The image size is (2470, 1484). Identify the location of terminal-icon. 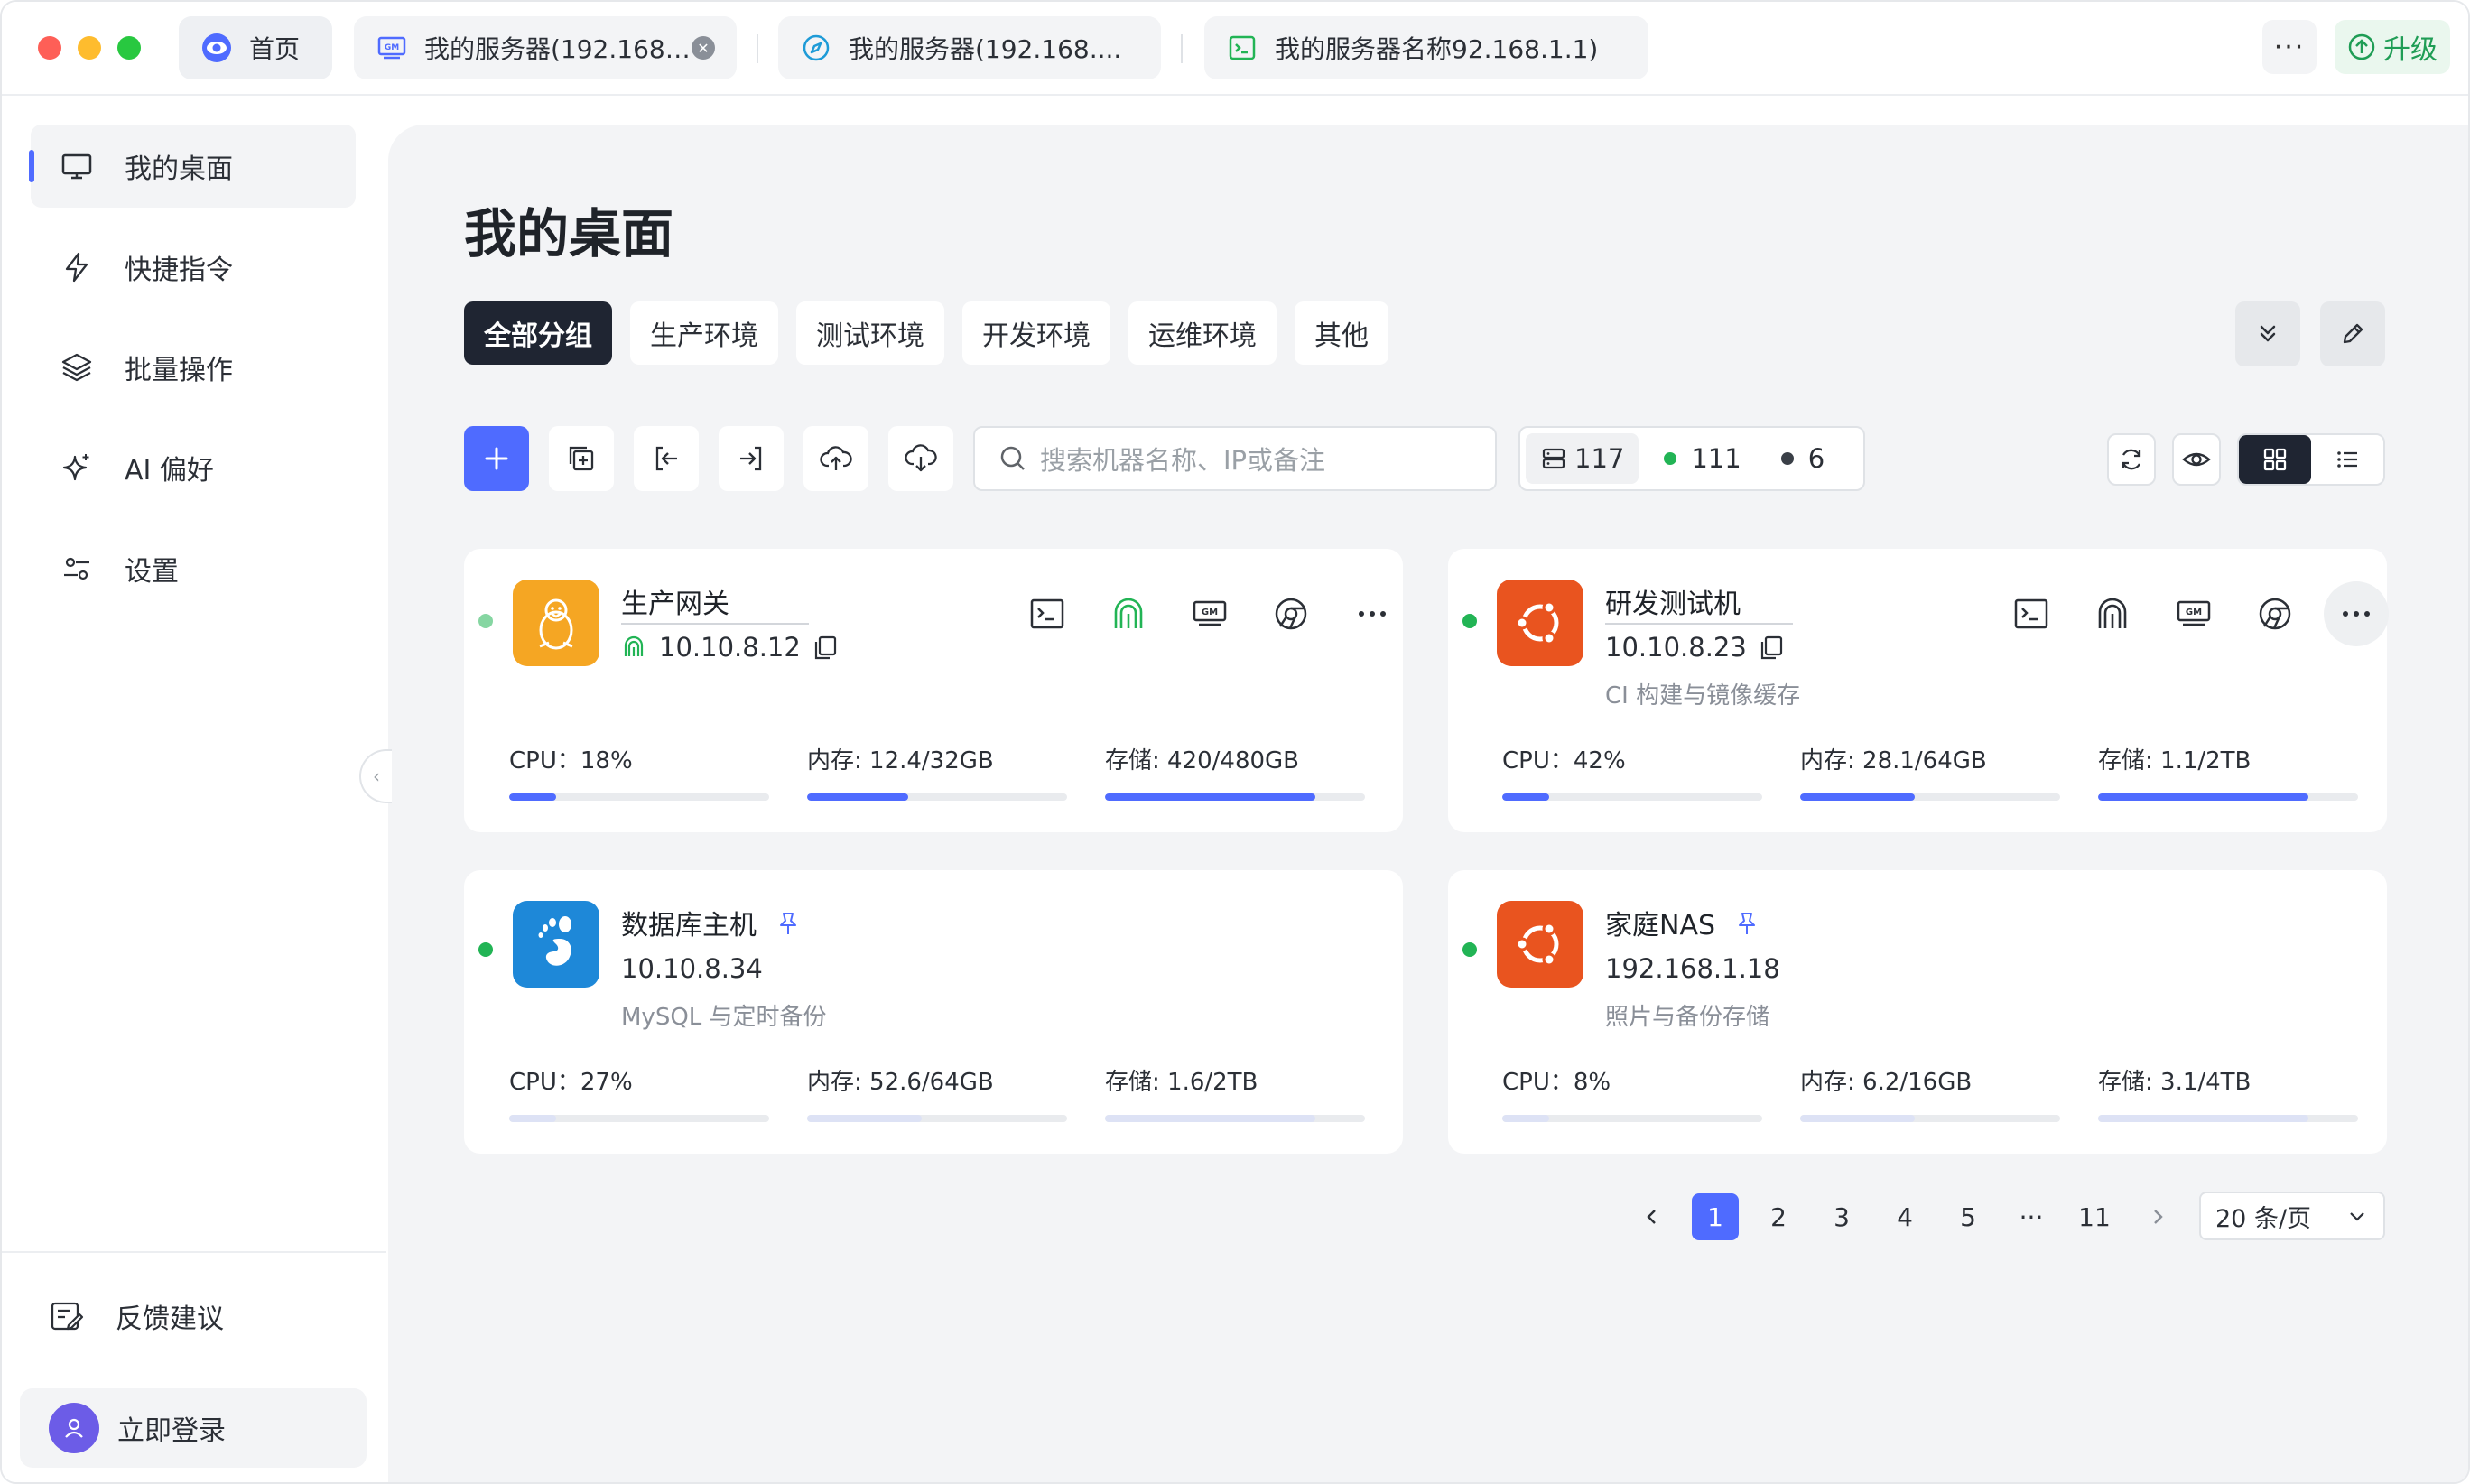
(1047, 613).